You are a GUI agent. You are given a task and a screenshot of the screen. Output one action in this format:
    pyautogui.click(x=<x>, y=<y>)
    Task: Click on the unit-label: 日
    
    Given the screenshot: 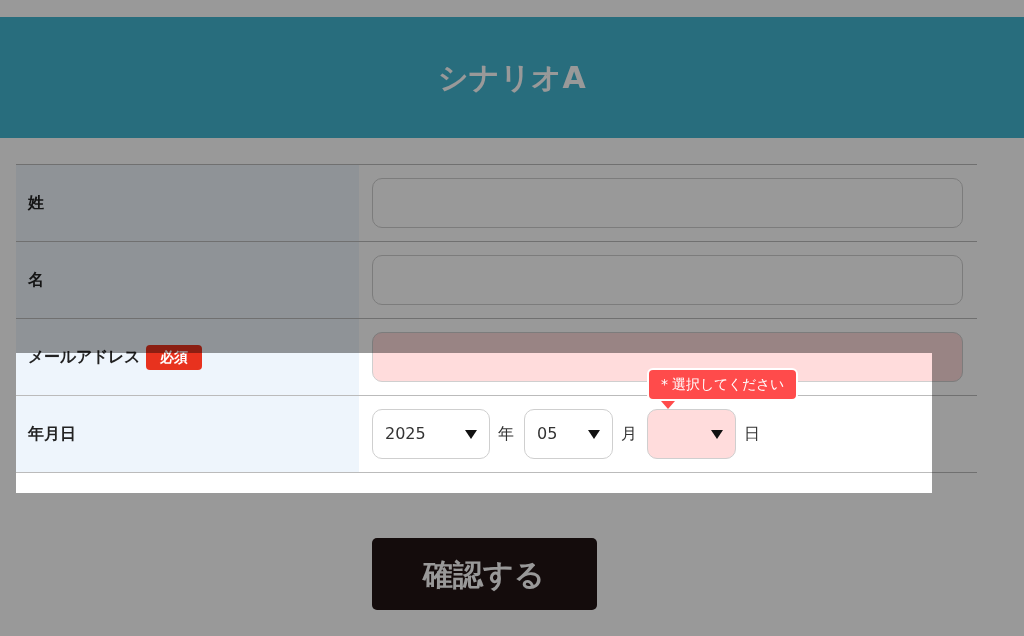 What is the action you would take?
    pyautogui.click(x=752, y=434)
    